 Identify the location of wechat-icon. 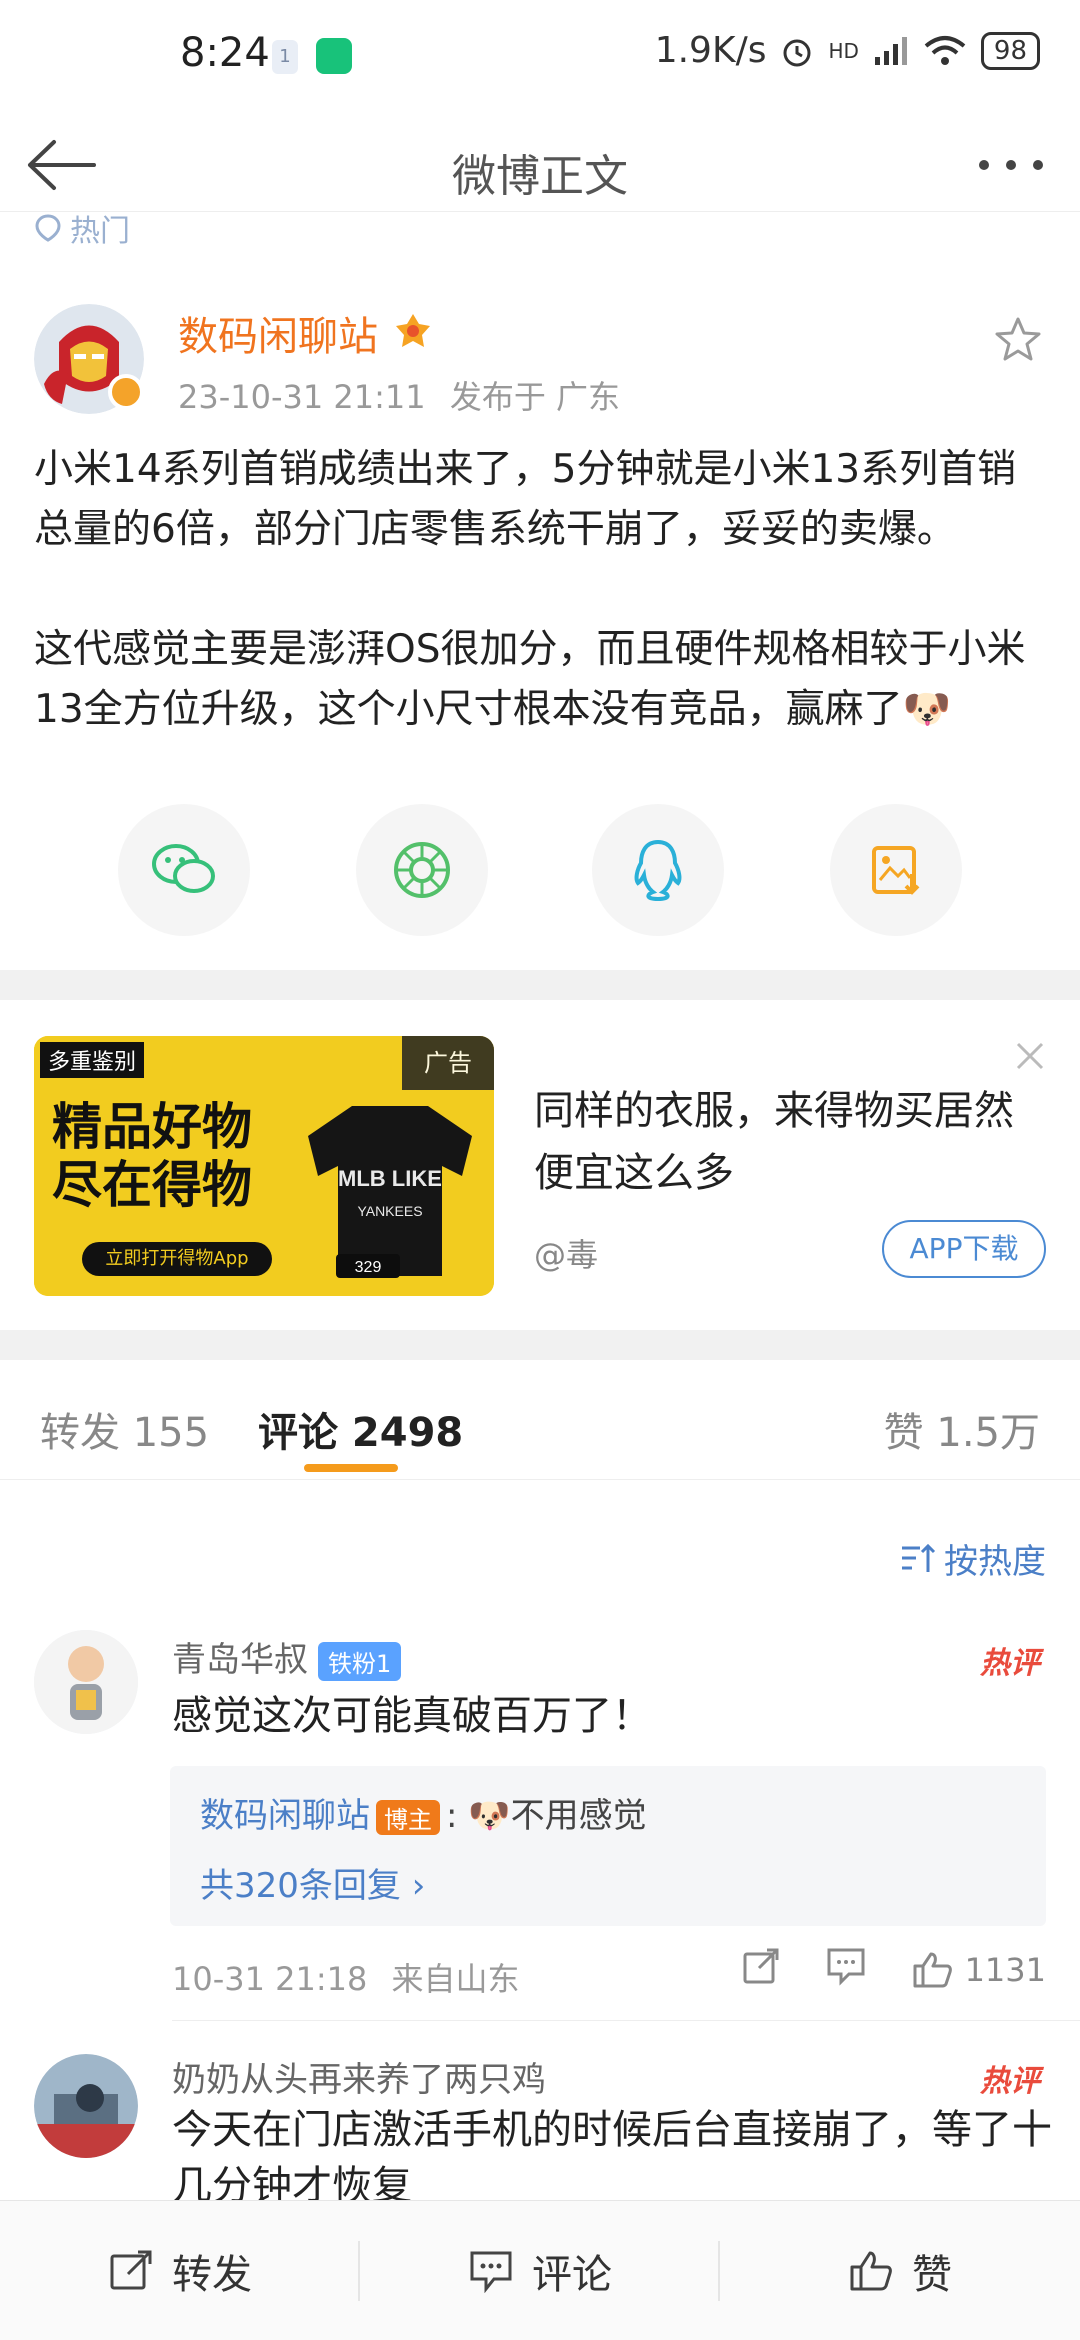
(183, 868).